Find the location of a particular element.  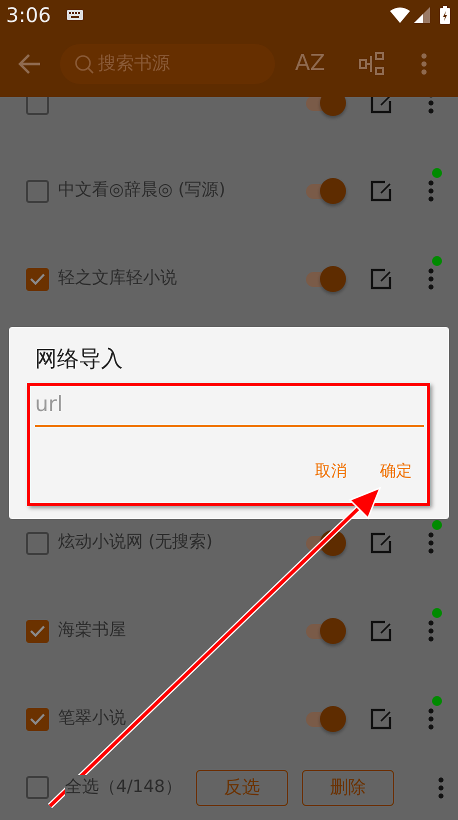

structure-icon is located at coordinates (372, 64).